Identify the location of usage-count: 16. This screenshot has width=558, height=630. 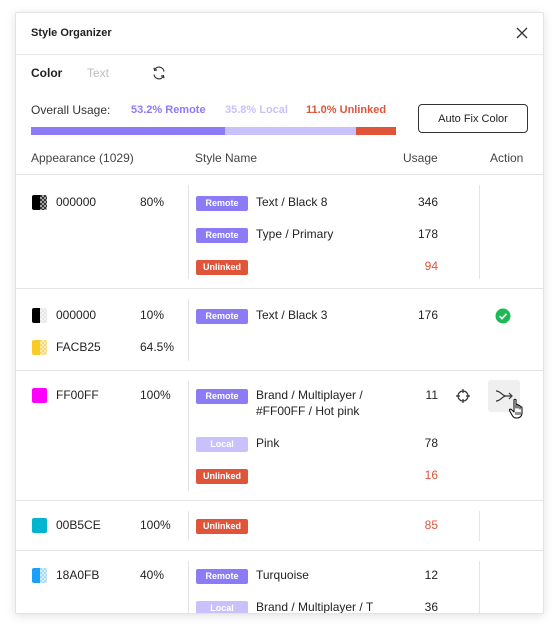
(431, 475).